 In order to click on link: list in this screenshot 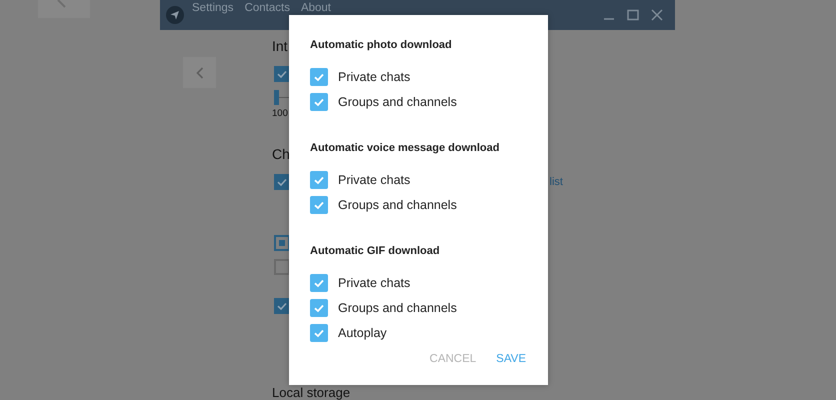, I will do `click(556, 182)`.